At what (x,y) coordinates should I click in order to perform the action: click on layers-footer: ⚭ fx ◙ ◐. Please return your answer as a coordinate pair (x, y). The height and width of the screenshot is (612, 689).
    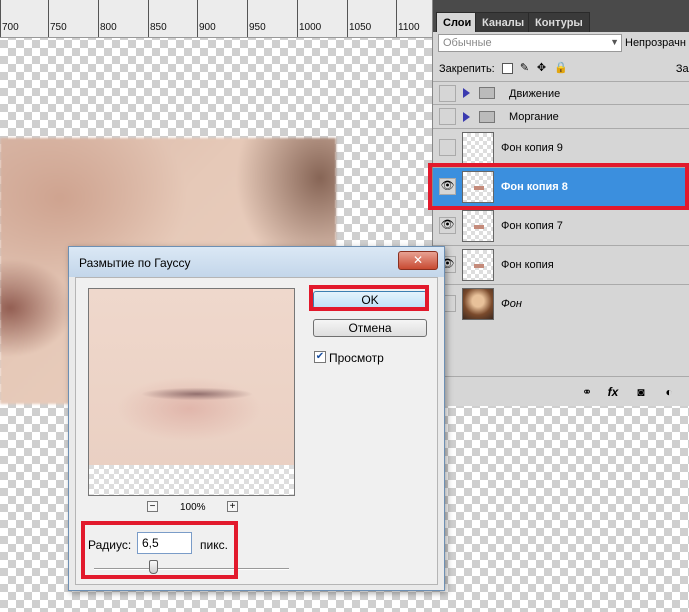
    Looking at the image, I should click on (561, 391).